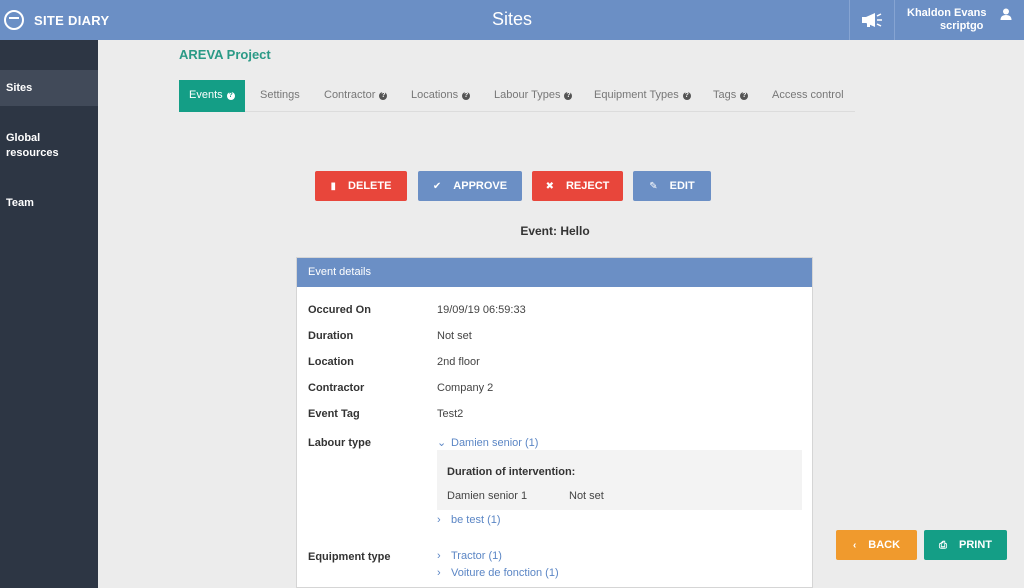 The image size is (1024, 588). What do you see at coordinates (339, 443) in the screenshot?
I see `labour-type-label: Labour type` at bounding box center [339, 443].